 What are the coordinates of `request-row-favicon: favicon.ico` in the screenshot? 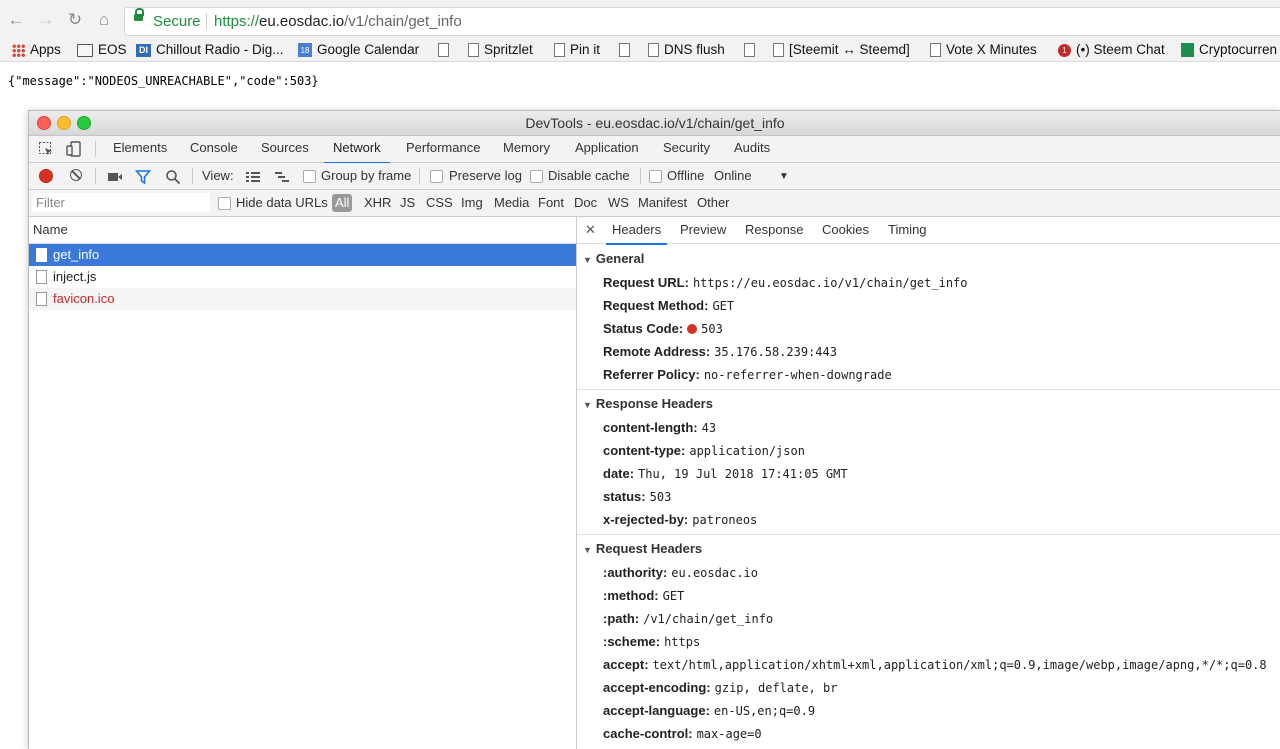 It's located at (302, 299).